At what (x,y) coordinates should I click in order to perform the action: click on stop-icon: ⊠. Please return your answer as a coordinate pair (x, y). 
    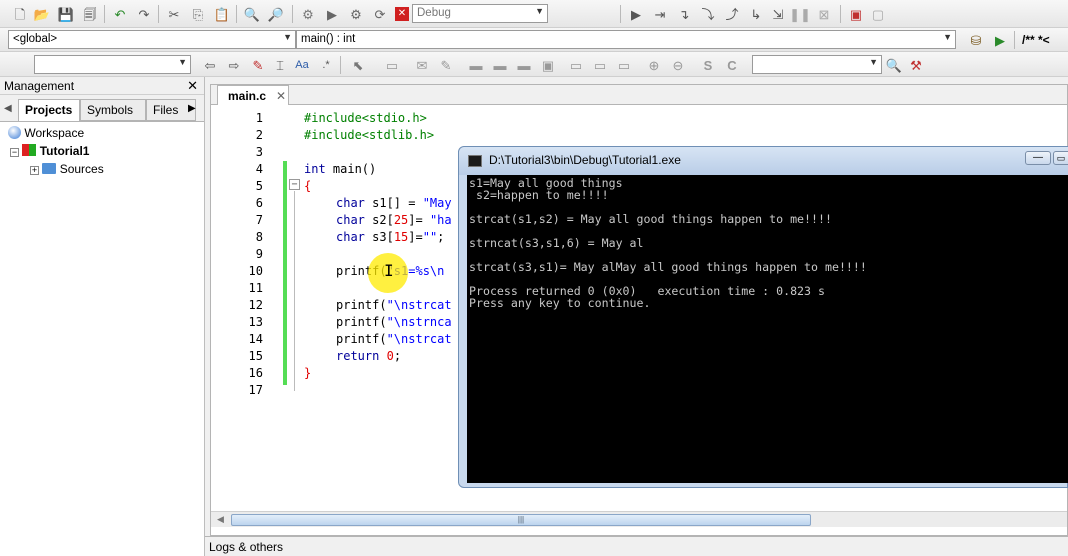
    Looking at the image, I should click on (824, 14).